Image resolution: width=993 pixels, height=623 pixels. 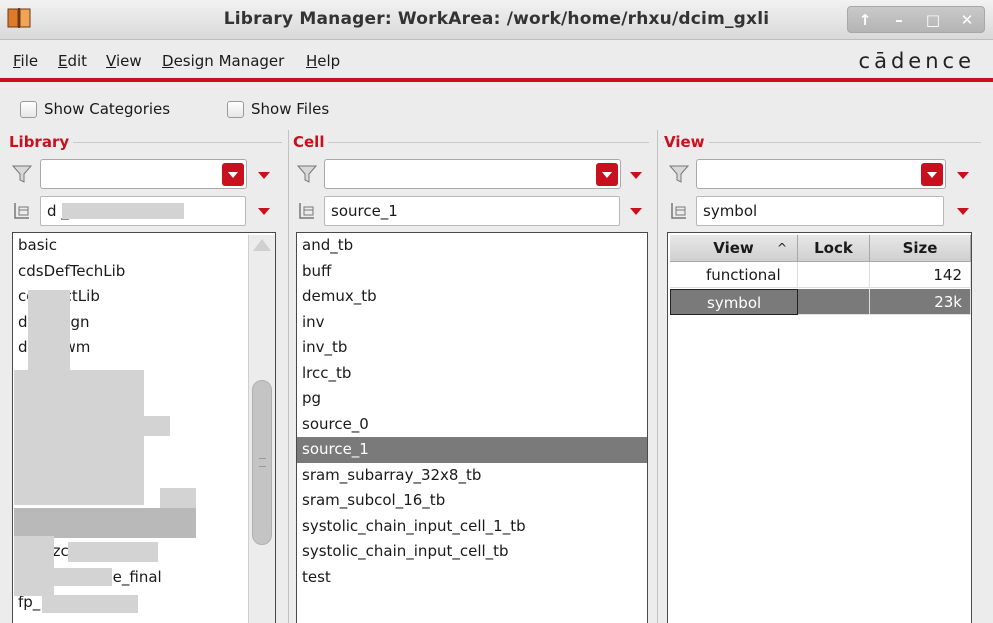 I want to click on menu-edit: Edit, so click(x=72, y=61).